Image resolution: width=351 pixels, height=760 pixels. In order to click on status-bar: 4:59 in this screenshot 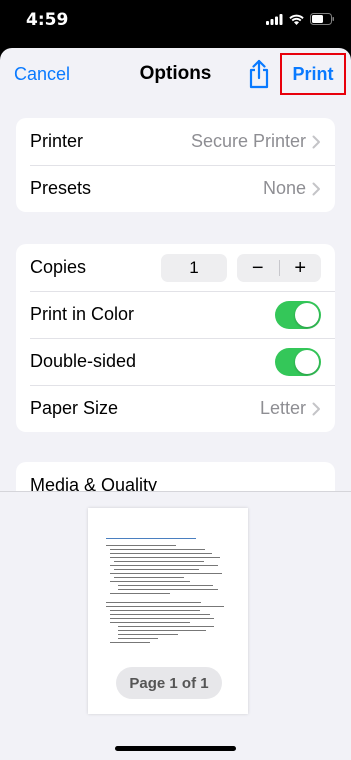, I will do `click(175, 24)`.